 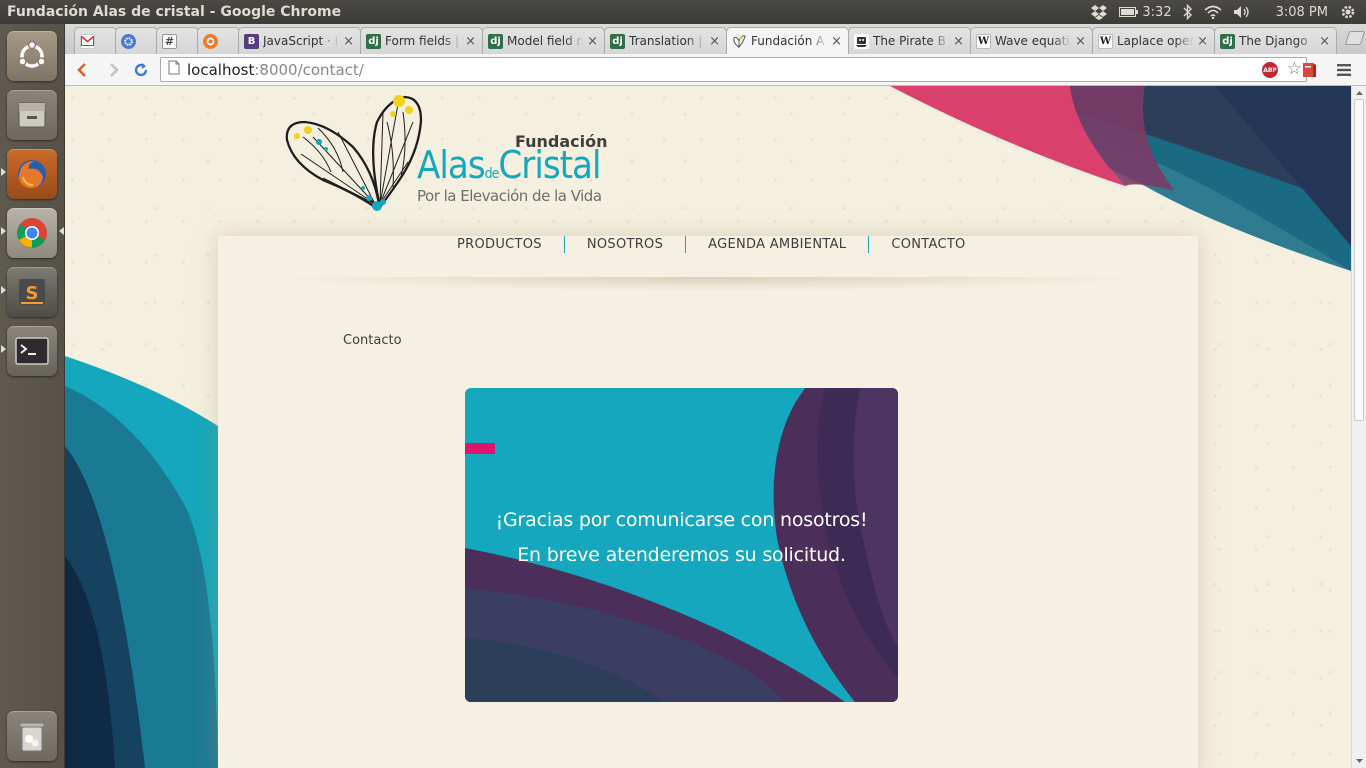 What do you see at coordinates (1213, 12) in the screenshot?
I see `wifi-icon` at bounding box center [1213, 12].